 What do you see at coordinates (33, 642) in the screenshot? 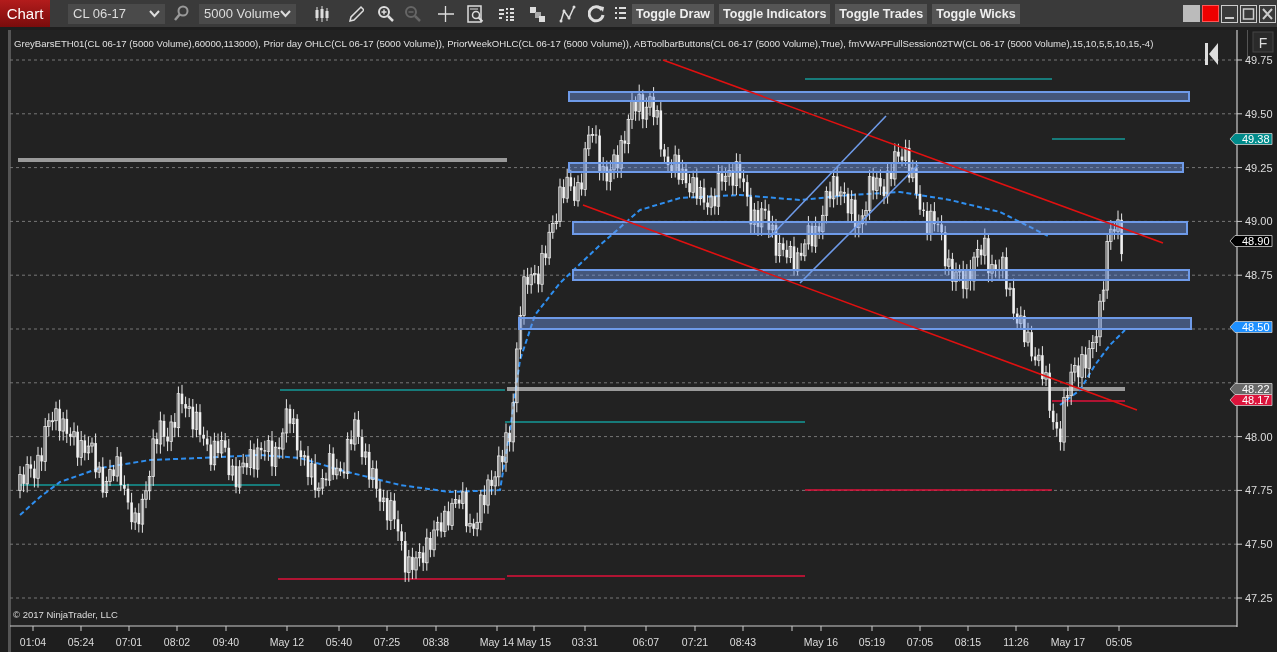
I see `time-label: 01:04` at bounding box center [33, 642].